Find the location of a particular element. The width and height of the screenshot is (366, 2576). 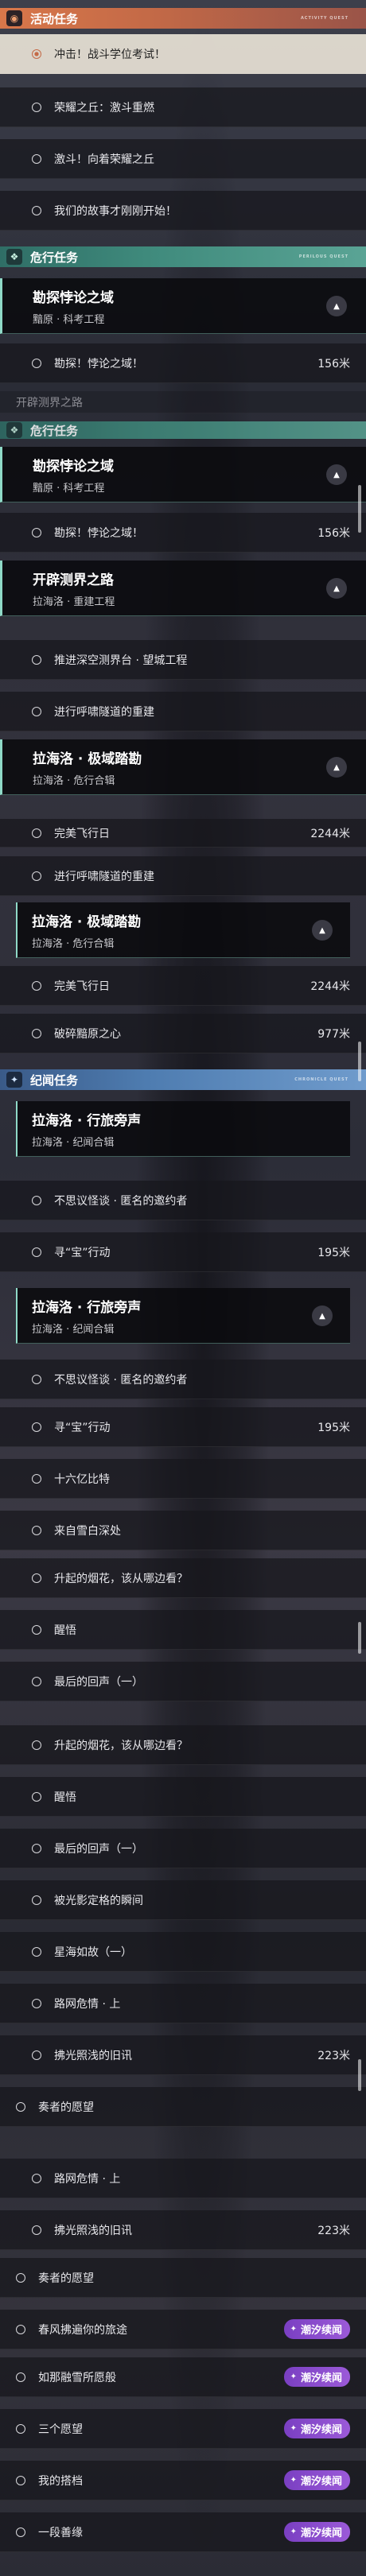

quest-group-card: 拉海洛 · 行旅旁声 拉海洛 · 纪闻合辑 is located at coordinates (183, 1129).